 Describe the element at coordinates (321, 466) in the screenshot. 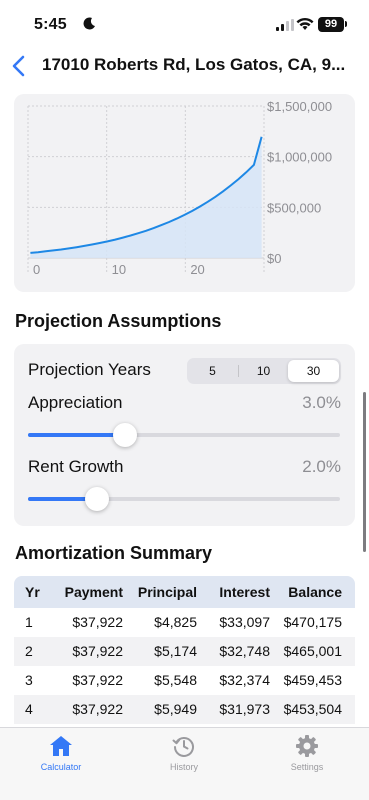

I see `rent-growth-value: 2.0%` at that location.